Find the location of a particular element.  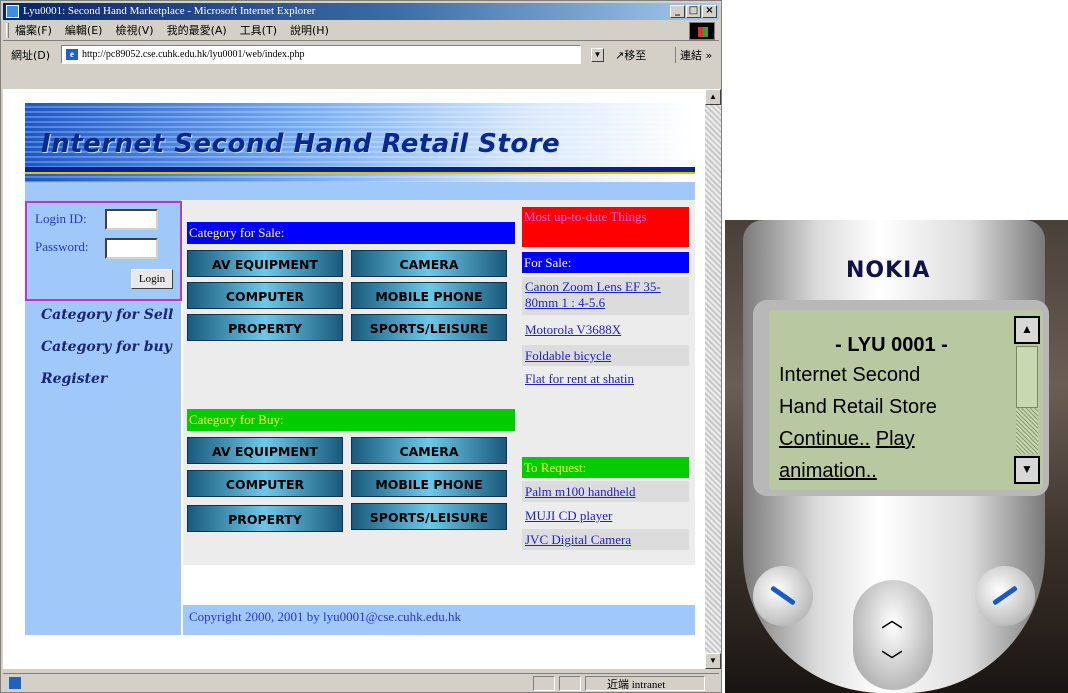

status-page-icon is located at coordinates (15, 683).